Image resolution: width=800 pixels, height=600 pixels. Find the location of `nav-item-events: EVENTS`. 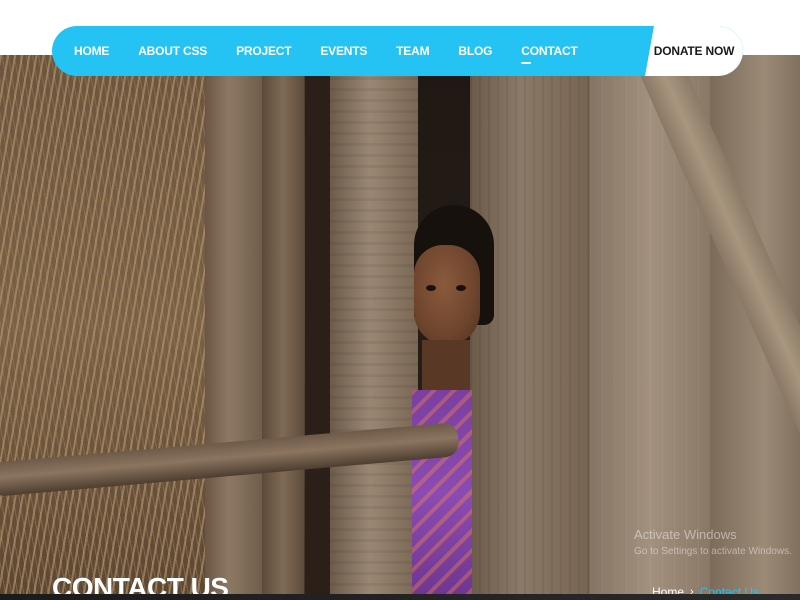

nav-item-events: EVENTS is located at coordinates (343, 51).